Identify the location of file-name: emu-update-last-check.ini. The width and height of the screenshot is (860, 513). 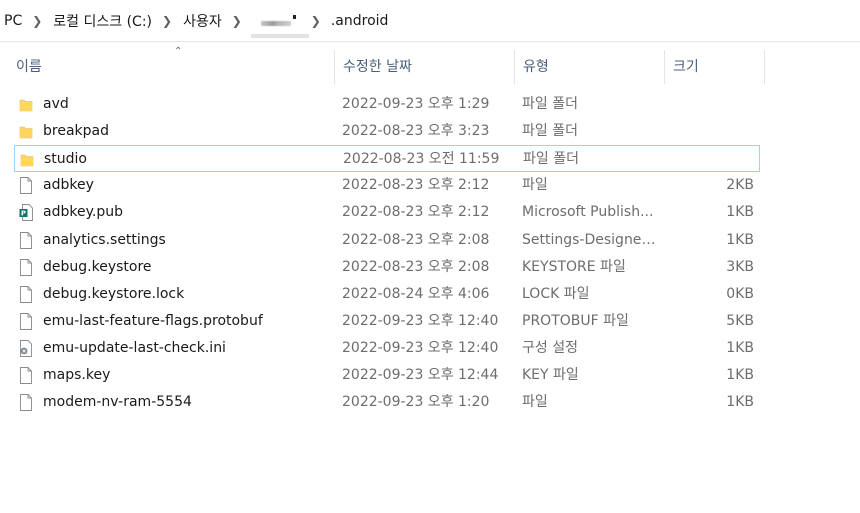
(134, 347).